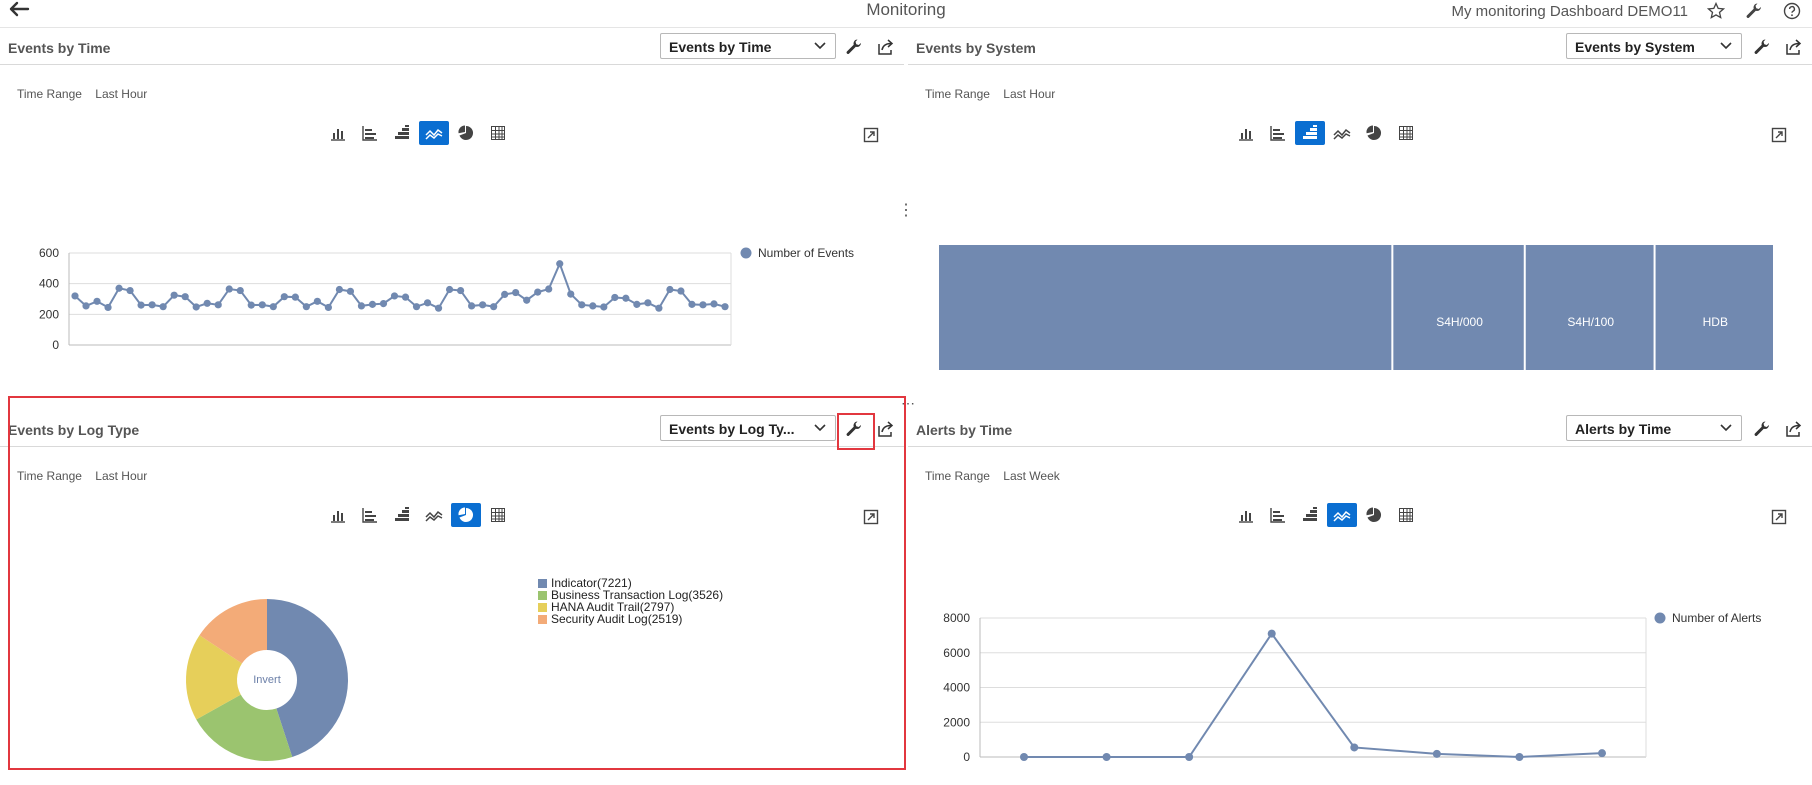 This screenshot has height=785, width=1812. Describe the element at coordinates (121, 94) in the screenshot. I see `time-range-value: Last Hour` at that location.